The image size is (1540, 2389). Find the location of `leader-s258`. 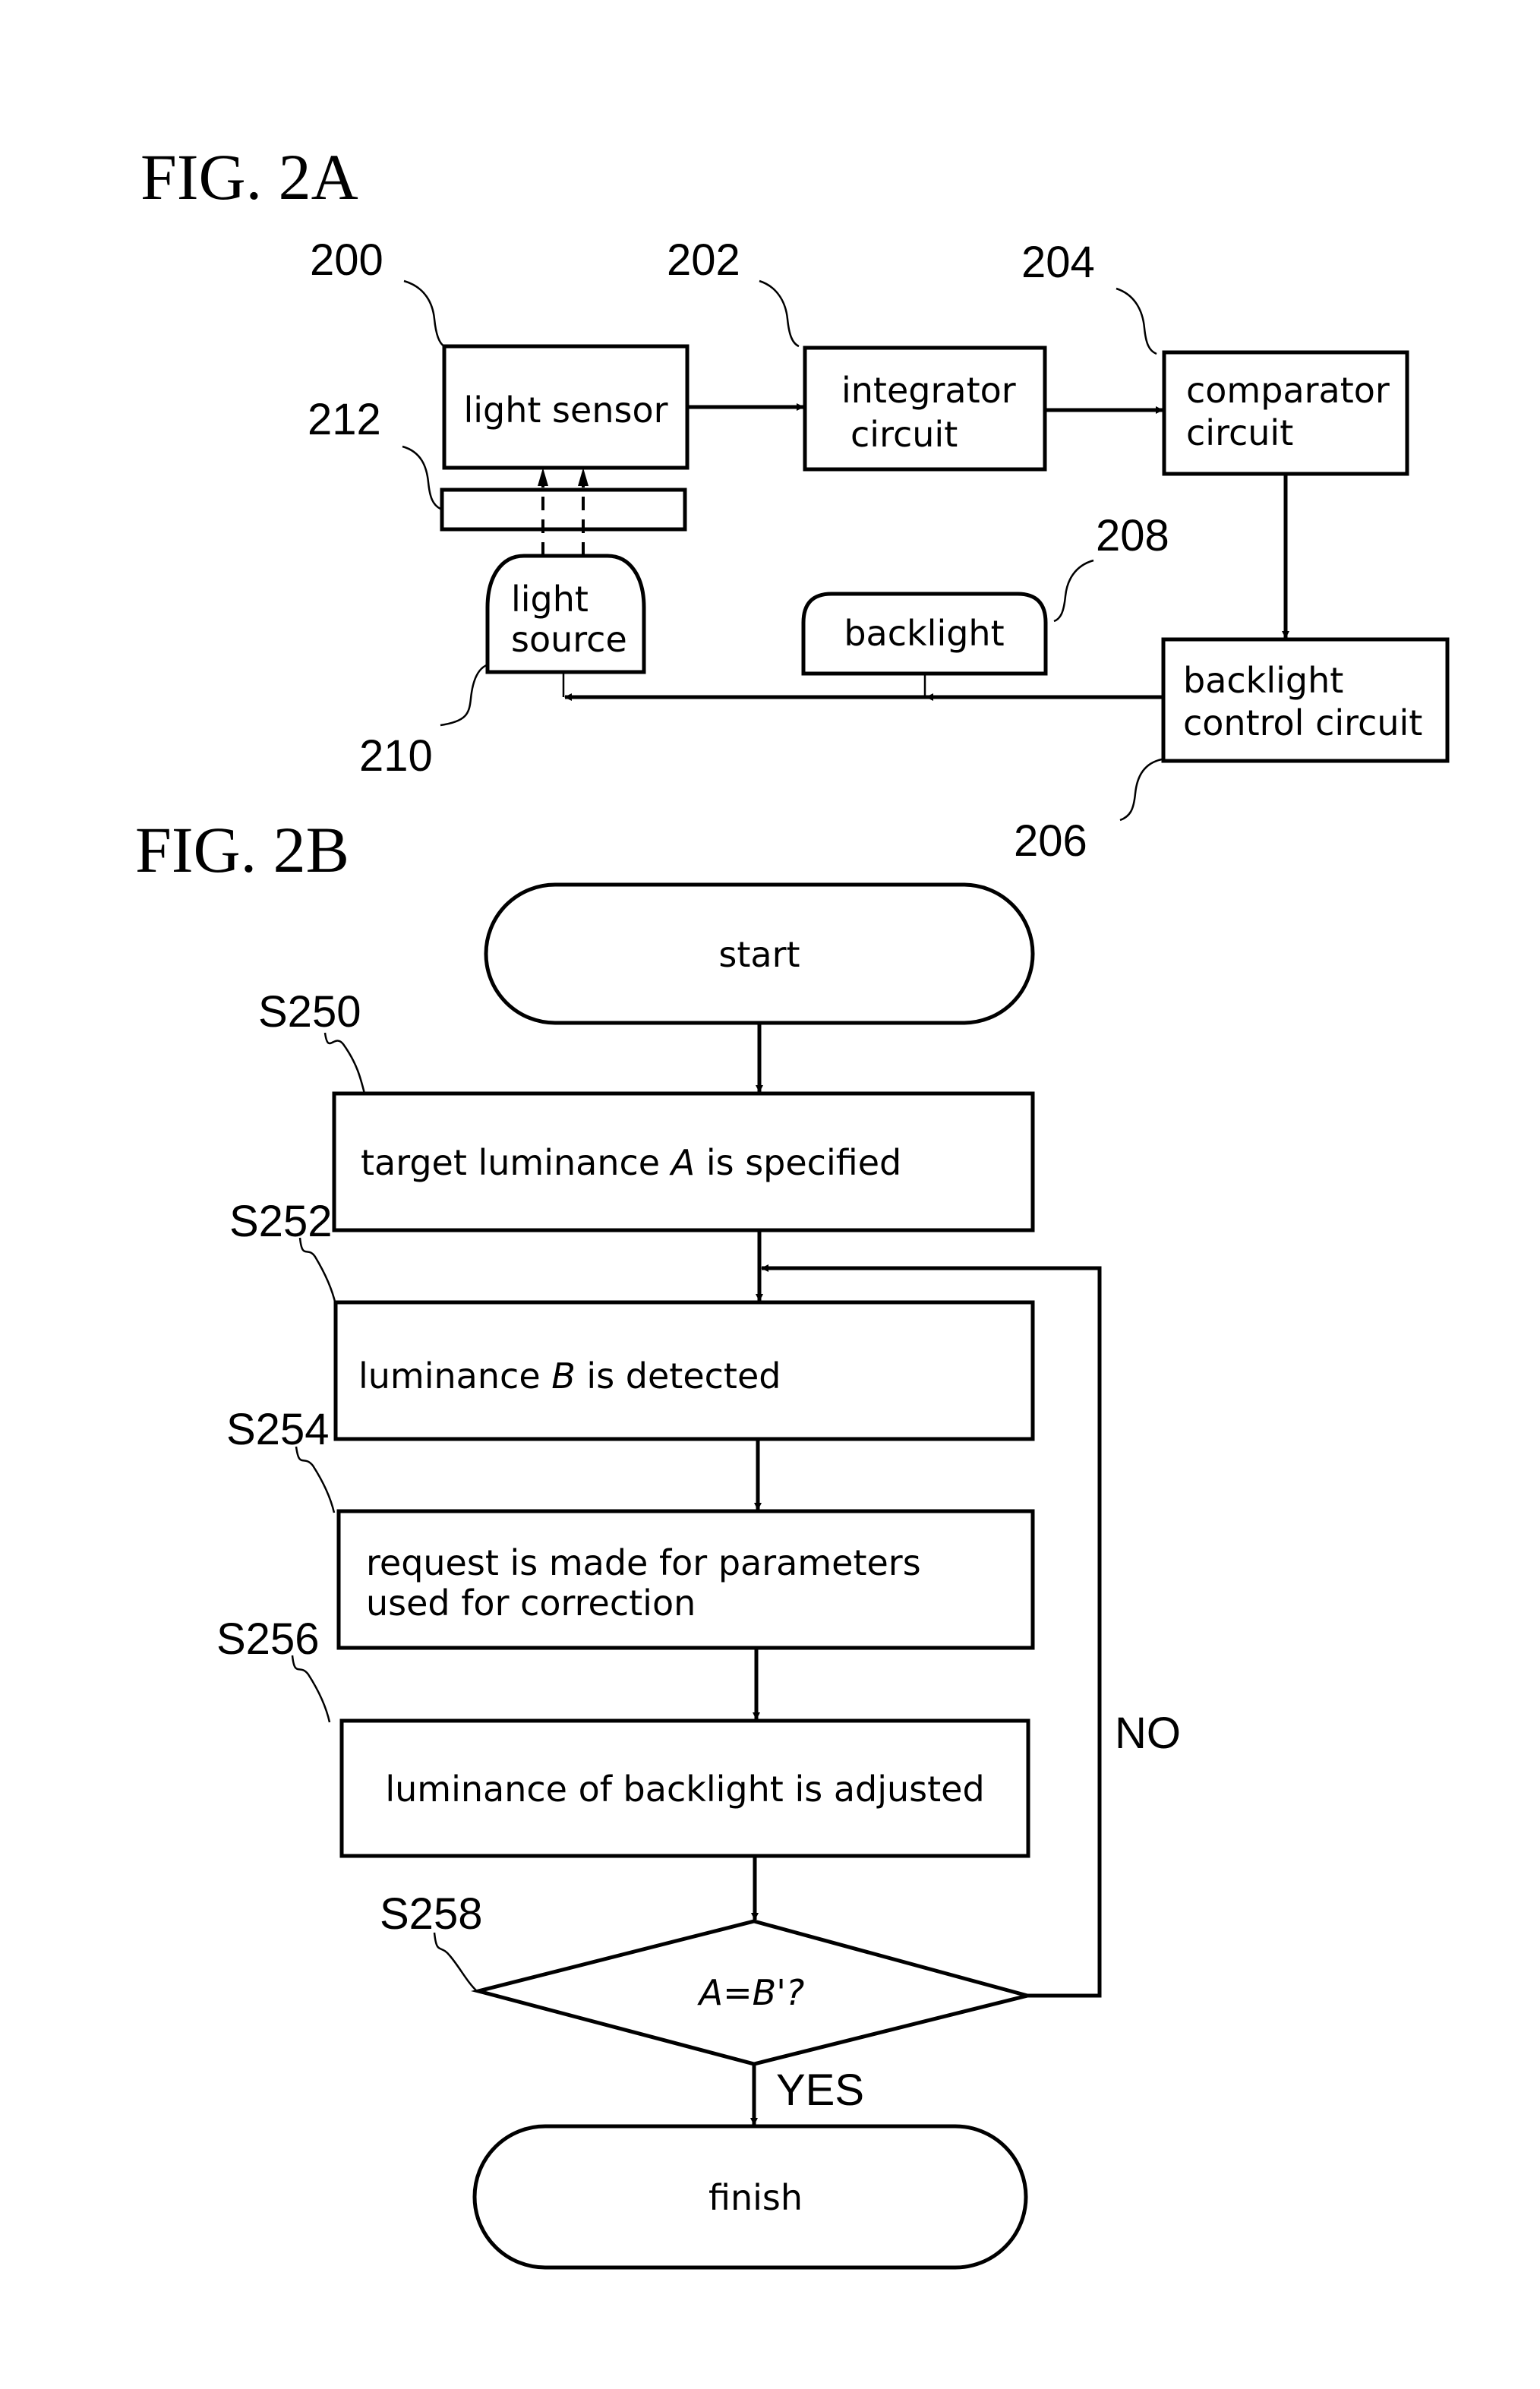

leader-s258 is located at coordinates (455, 1962).